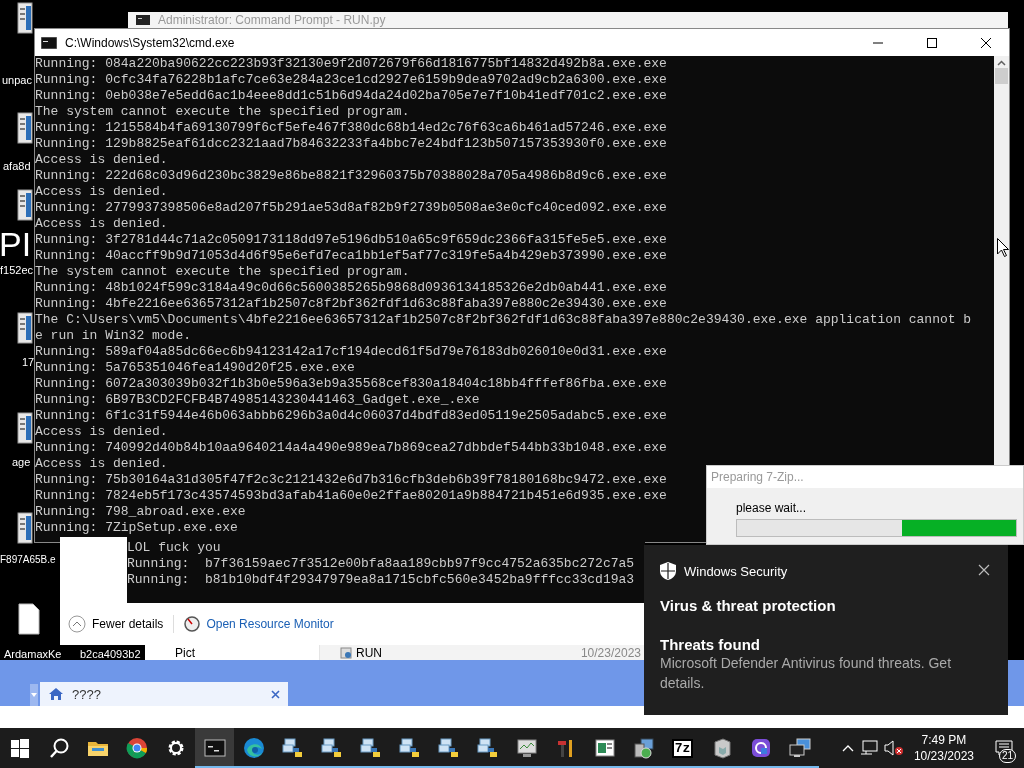 The width and height of the screenshot is (1024, 768). Describe the element at coordinates (136, 528) in the screenshot. I see `console-line: Running: 7ZipSetup.exe.exe` at that location.